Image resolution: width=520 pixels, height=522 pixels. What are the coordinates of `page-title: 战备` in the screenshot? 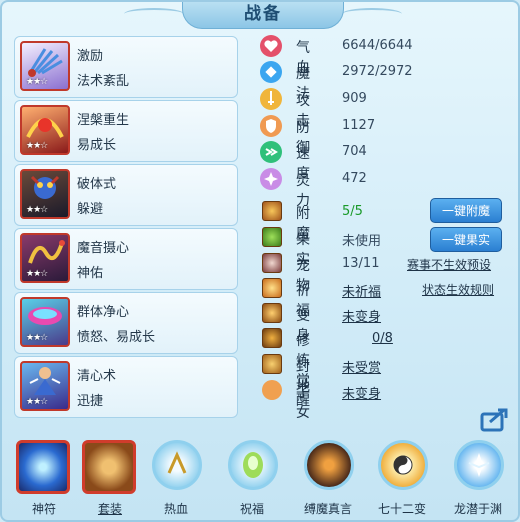 It's located at (263, 14).